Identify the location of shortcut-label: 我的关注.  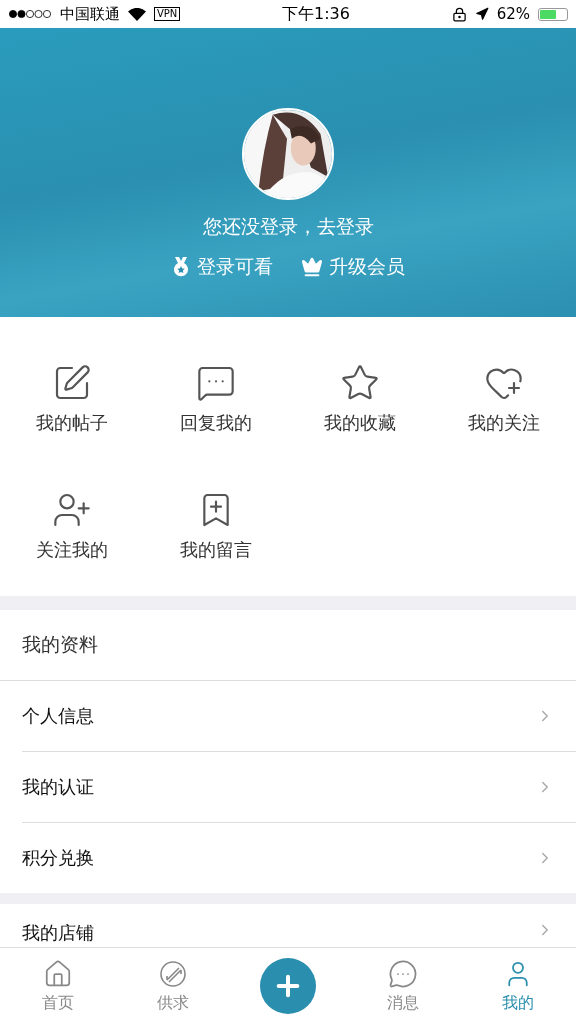
(504, 423).